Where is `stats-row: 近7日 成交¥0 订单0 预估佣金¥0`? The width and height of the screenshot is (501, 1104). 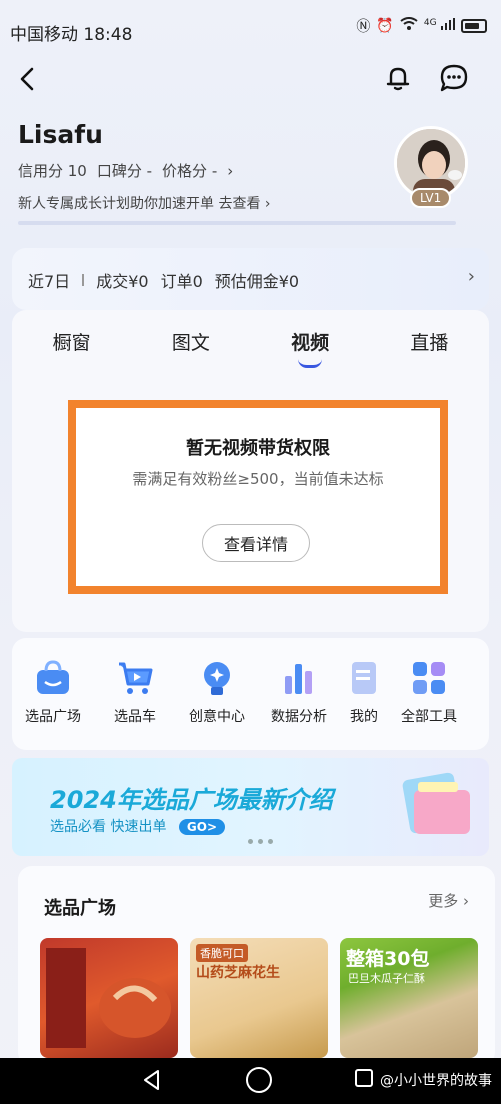 stats-row: 近7日 成交¥0 订单0 预估佣金¥0 is located at coordinates (163, 280).